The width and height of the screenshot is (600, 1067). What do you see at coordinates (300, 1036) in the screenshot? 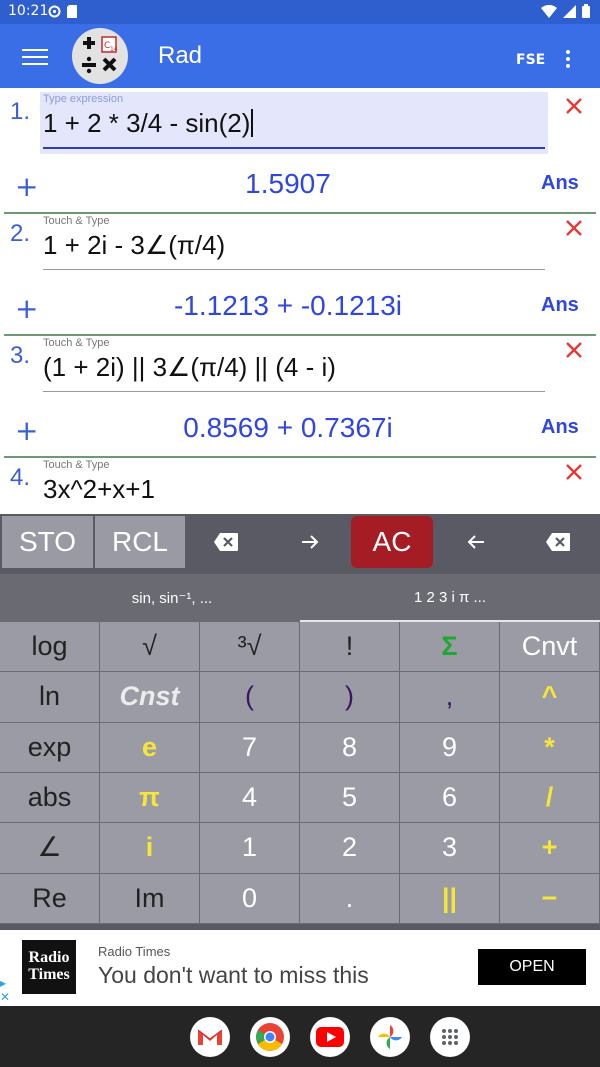
I see `app-dock` at bounding box center [300, 1036].